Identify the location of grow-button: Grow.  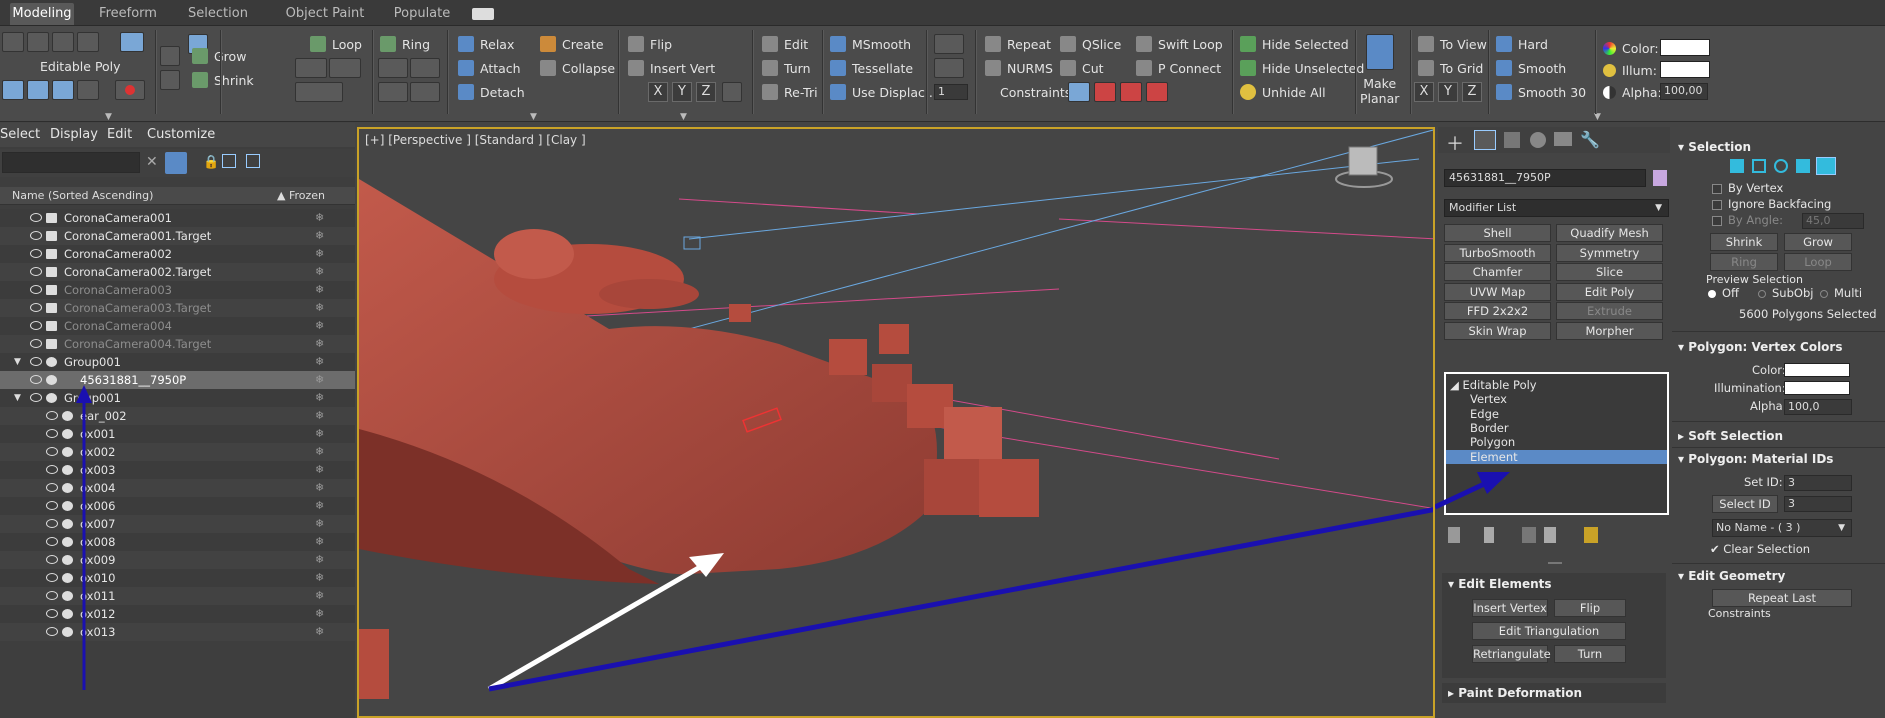
(1818, 242).